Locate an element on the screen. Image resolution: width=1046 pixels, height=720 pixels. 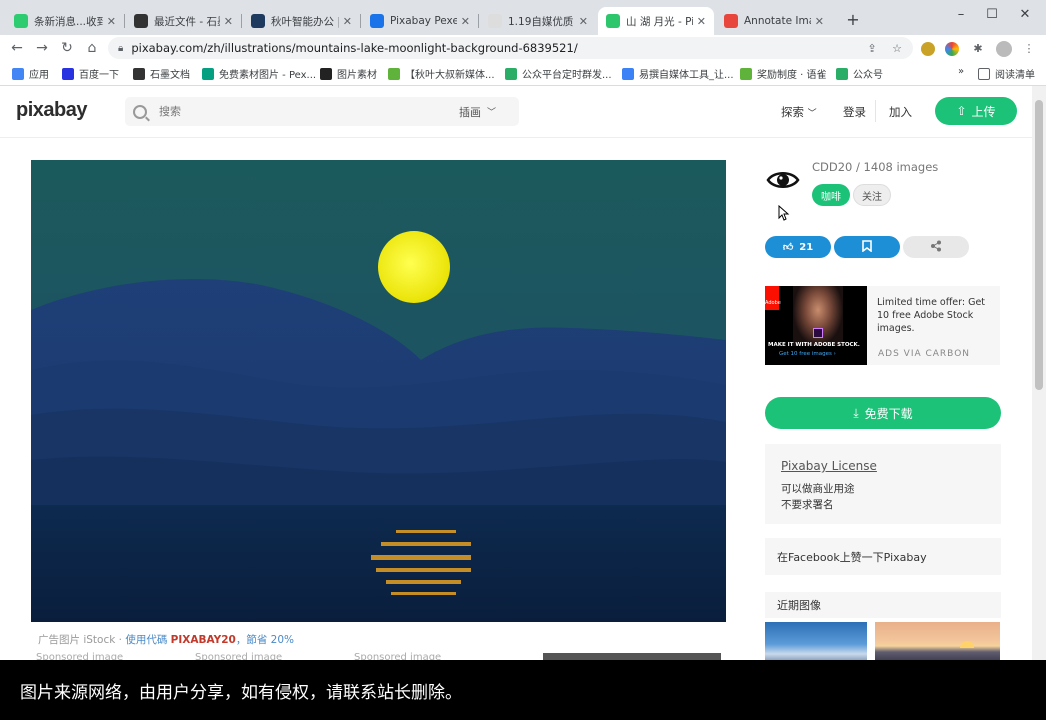
license-no-attribution: 不要求署名 is located at coordinates (807, 505).